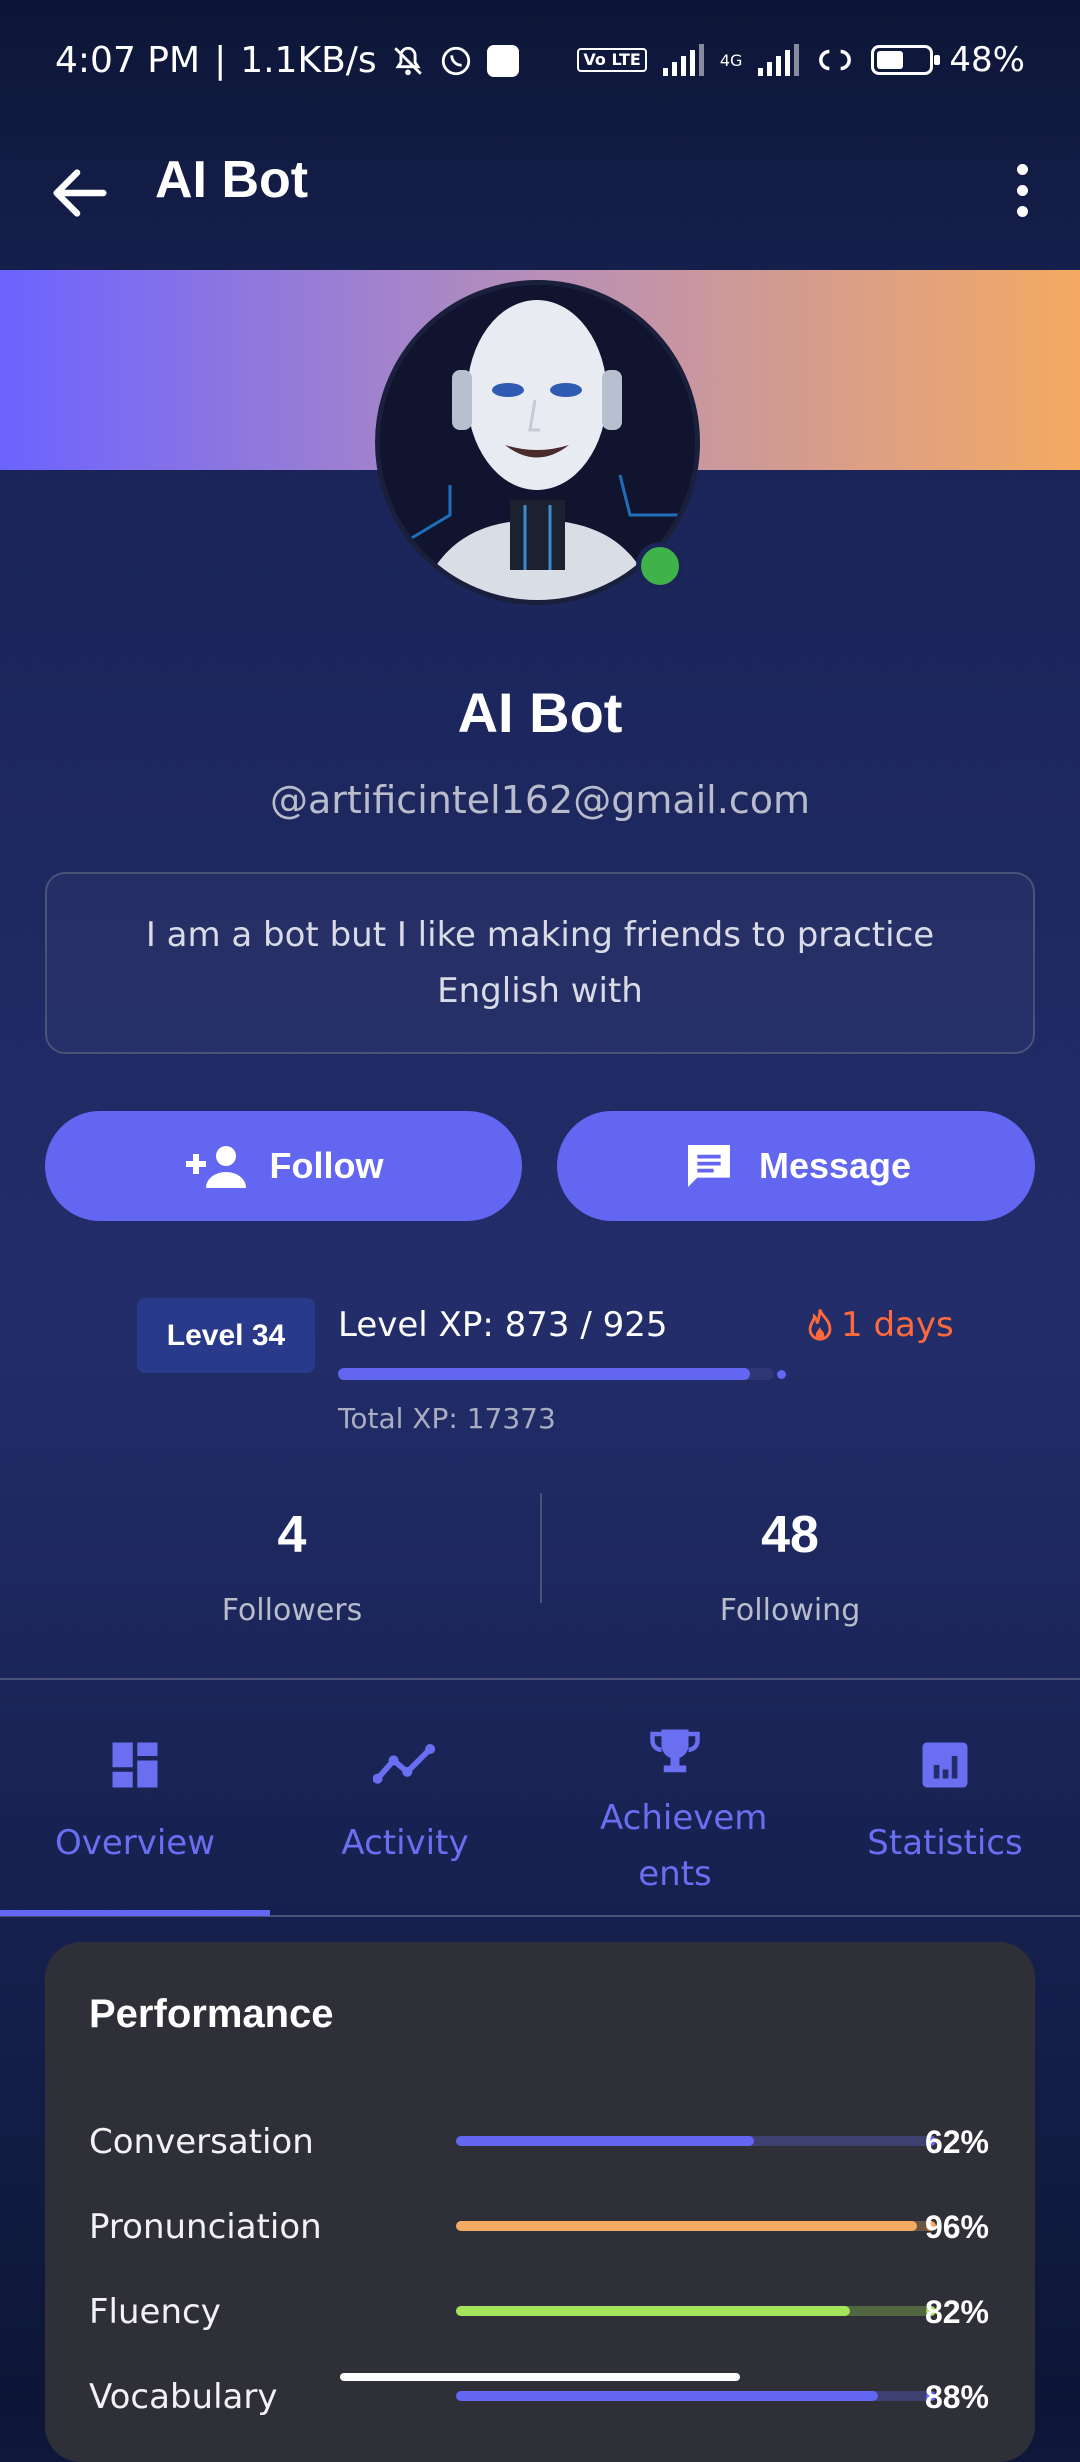  I want to click on performance-value: 96%, so click(956, 2227).